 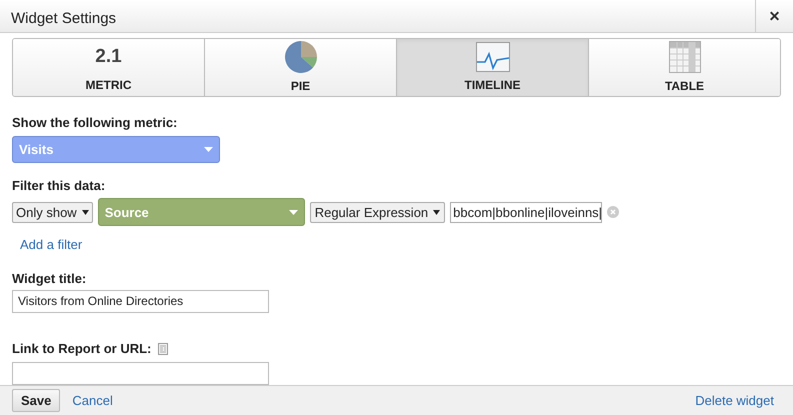 I want to click on chart-type-tab: TIMELINE, so click(x=492, y=67).